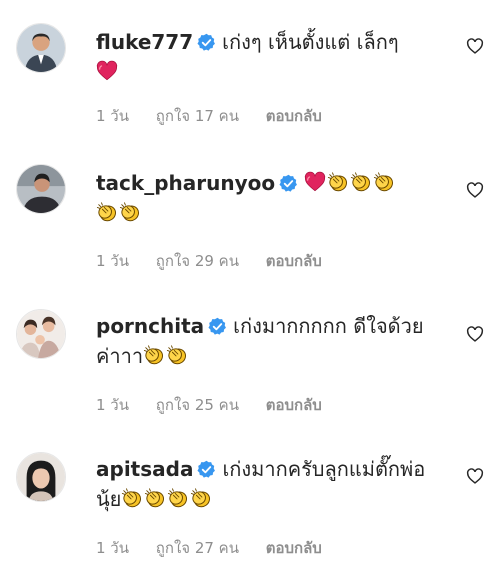 This screenshot has width=500, height=580. What do you see at coordinates (197, 548) in the screenshot?
I see `comment-likes-count: ถูกใจ 27 คน` at bounding box center [197, 548].